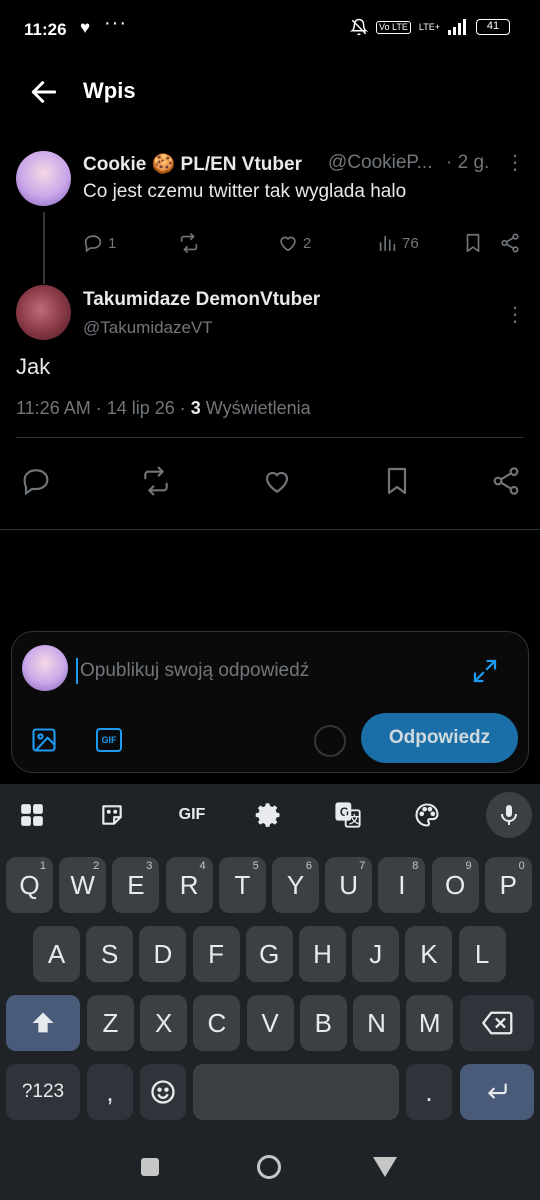 Image resolution: width=540 pixels, height=1200 pixels. Describe the element at coordinates (149, 866) in the screenshot. I see `key-number-hint: 3` at that location.